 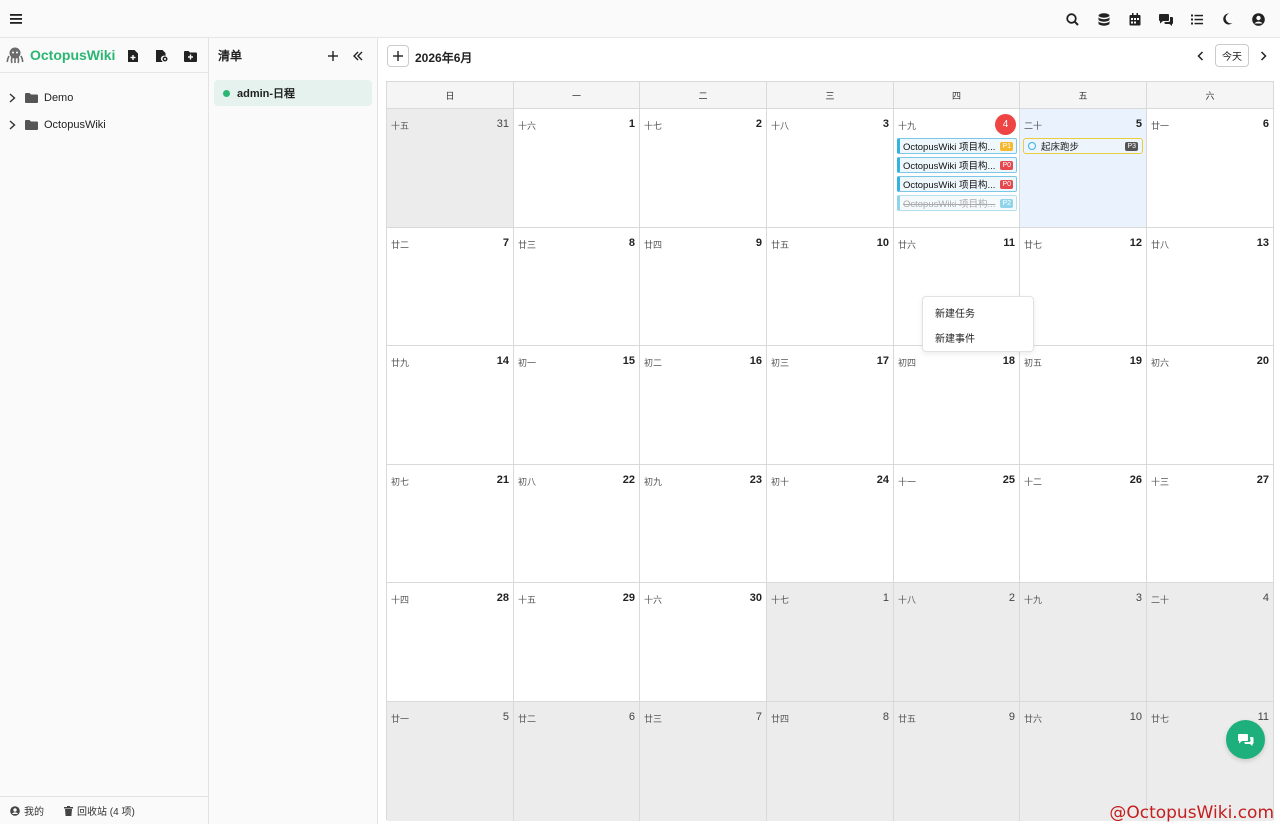 What do you see at coordinates (577, 168) in the screenshot?
I see `day-cell: 十六 1` at bounding box center [577, 168].